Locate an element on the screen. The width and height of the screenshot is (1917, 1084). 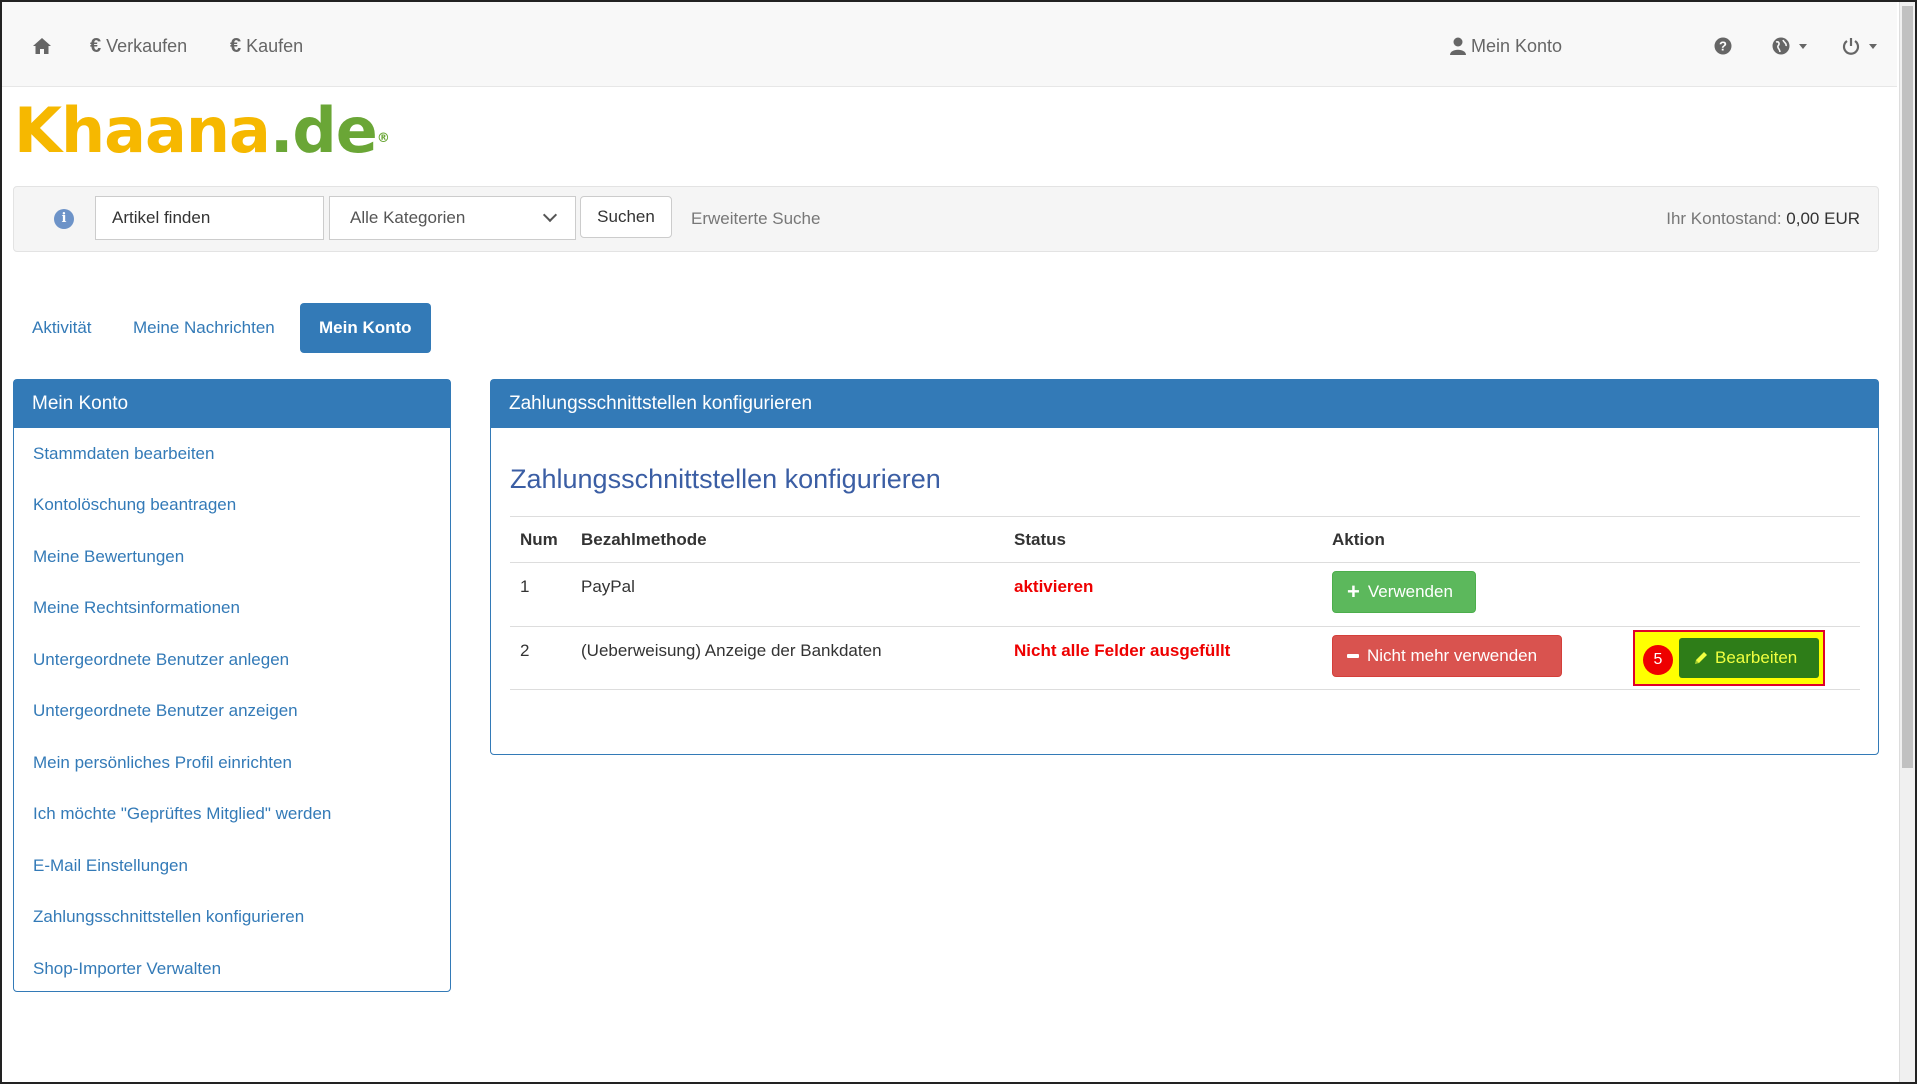
logo-text-main: Khaana is located at coordinates (142, 130).